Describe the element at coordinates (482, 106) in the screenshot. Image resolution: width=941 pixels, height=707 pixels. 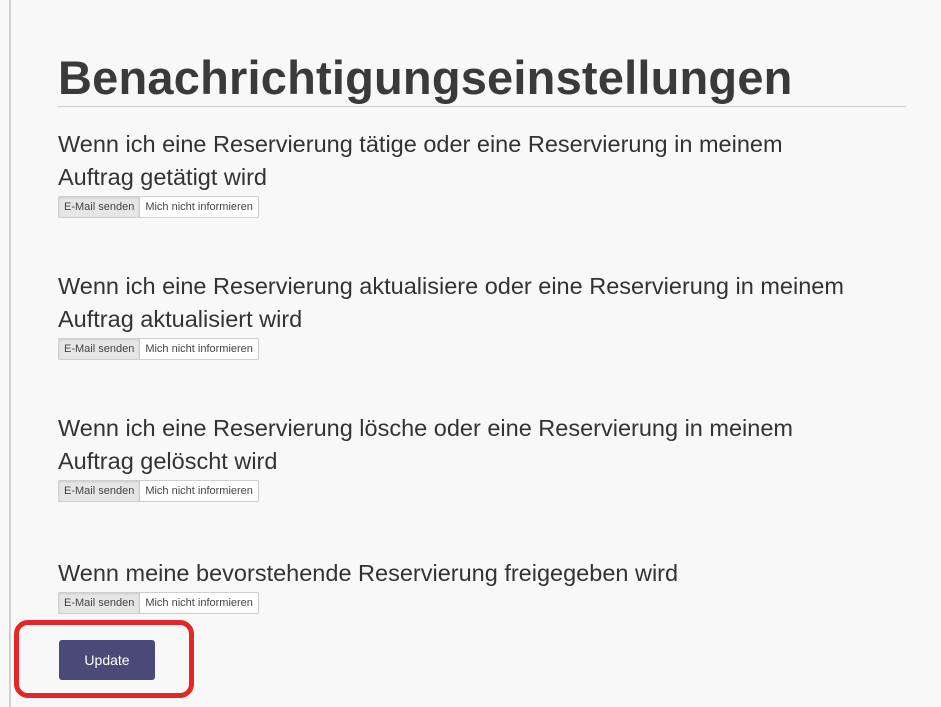
I see `title-divider` at that location.